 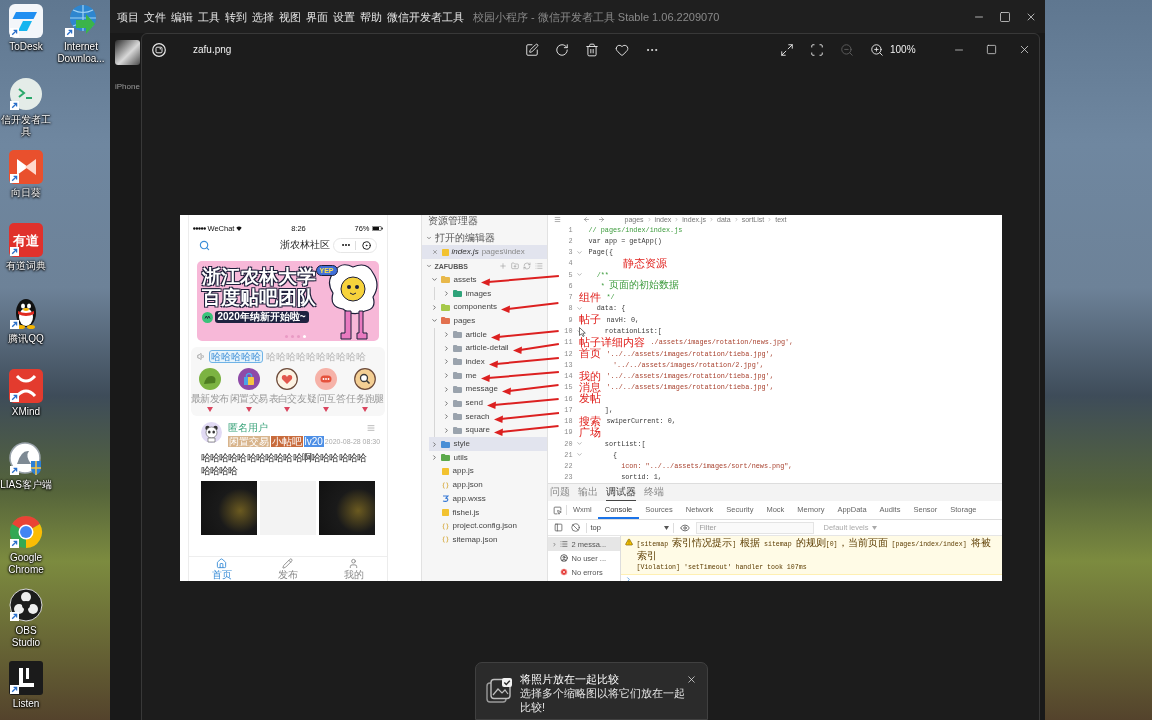 What do you see at coordinates (620, 492) in the screenshot?
I see `panel-tab: 调试器` at bounding box center [620, 492].